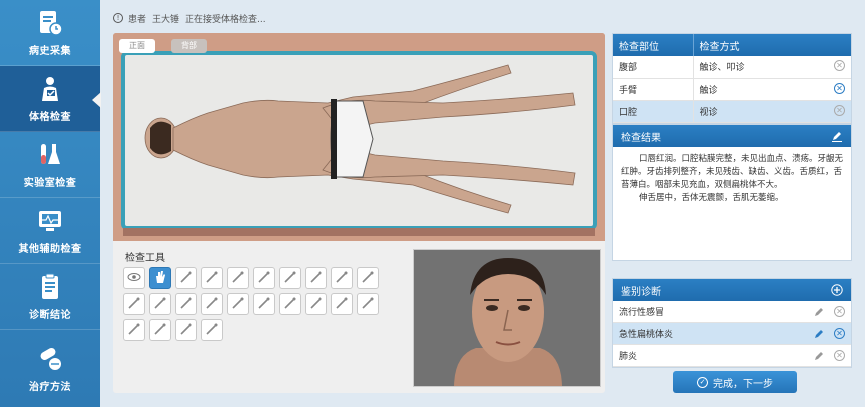 The width and height of the screenshot is (865, 407). I want to click on thermometer-icon, so click(186, 304).